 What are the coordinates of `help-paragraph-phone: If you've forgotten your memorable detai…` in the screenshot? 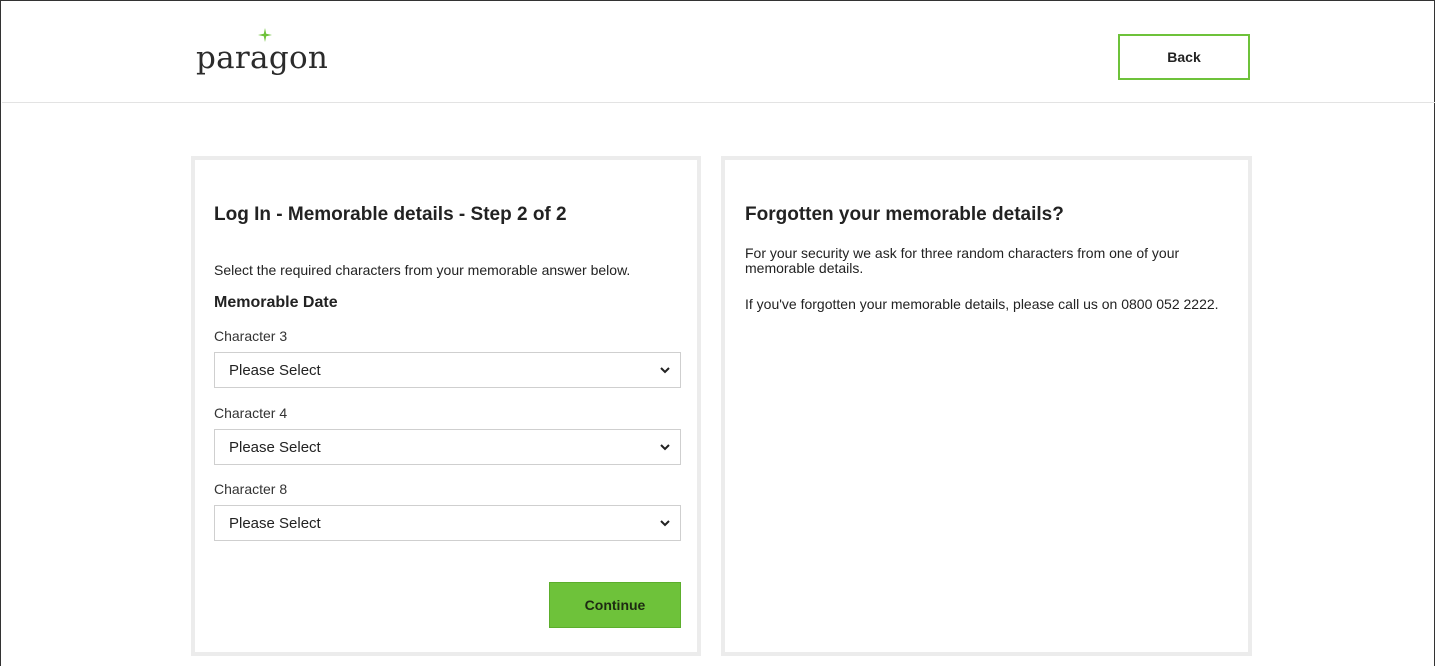 It's located at (982, 304).